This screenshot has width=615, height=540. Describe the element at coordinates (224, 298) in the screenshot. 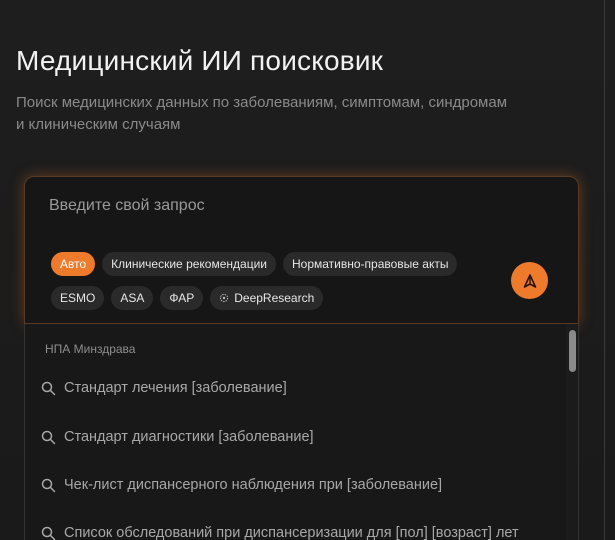

I see `deepresearch-icon` at that location.